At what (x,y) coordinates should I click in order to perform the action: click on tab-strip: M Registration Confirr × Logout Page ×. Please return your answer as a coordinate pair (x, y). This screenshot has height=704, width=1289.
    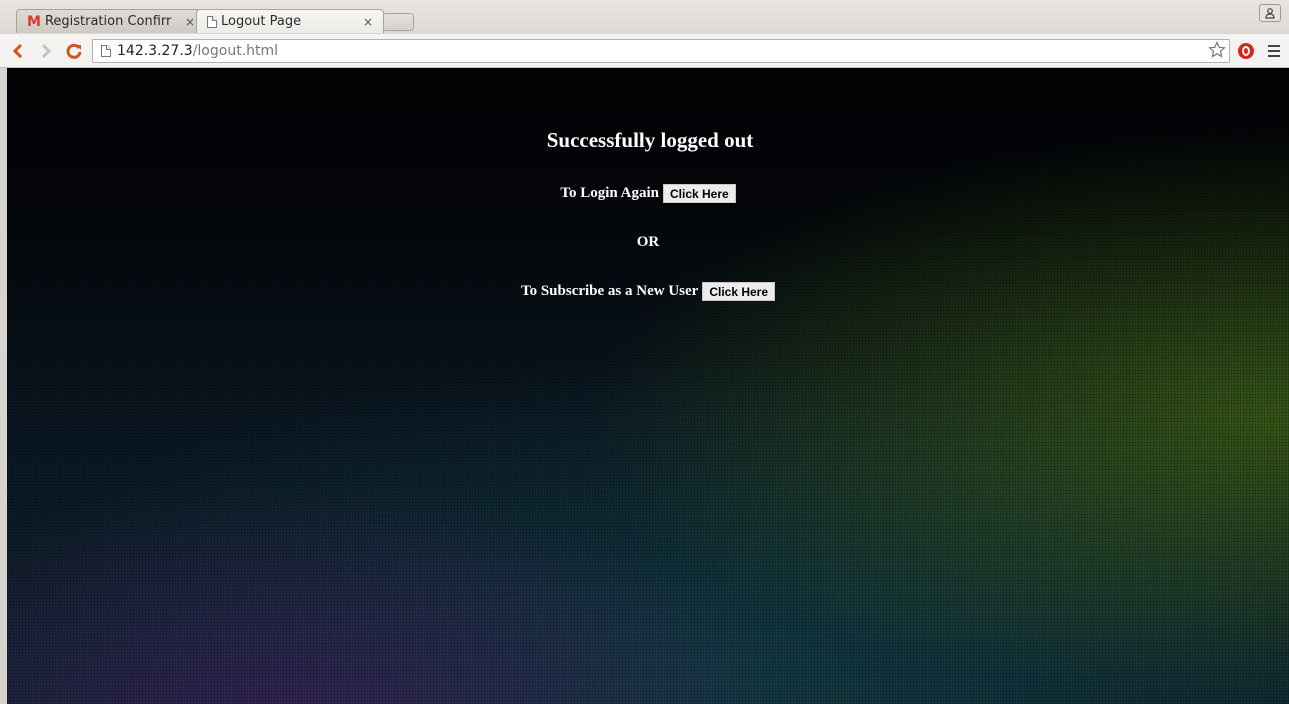
    Looking at the image, I should click on (644, 17).